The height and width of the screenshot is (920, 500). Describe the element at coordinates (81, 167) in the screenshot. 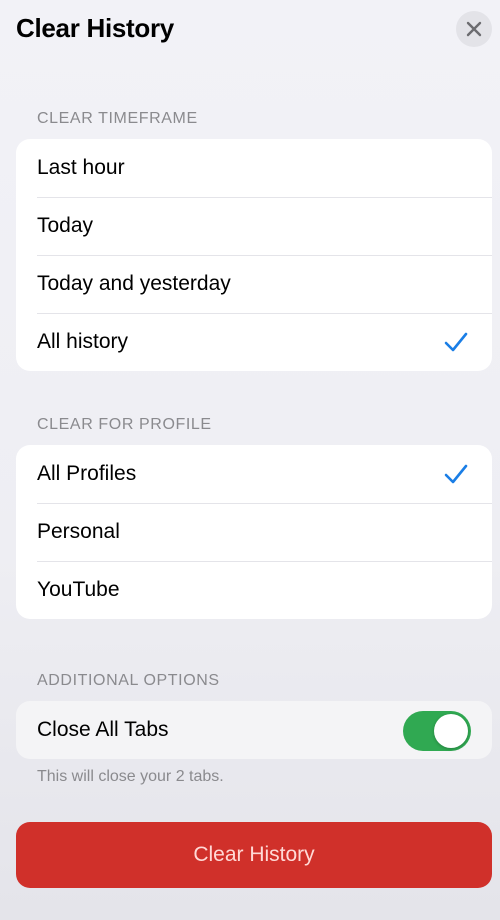

I see `option-label: Last hour` at that location.